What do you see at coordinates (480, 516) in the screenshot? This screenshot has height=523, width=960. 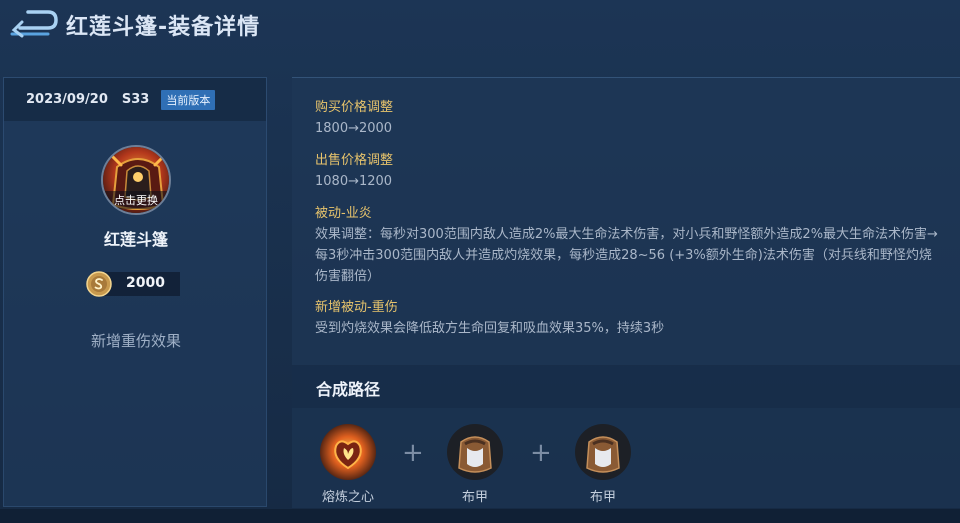 I see `bottom-bar` at bounding box center [480, 516].